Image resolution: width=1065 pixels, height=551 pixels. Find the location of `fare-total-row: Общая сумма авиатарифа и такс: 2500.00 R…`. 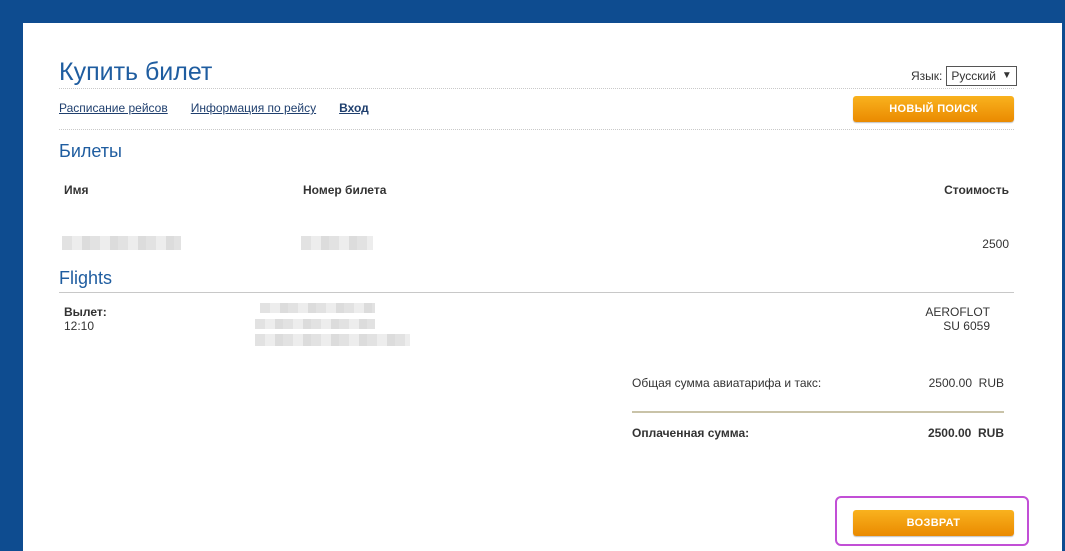

fare-total-row: Общая сумма авиатарифа и такс: 2500.00 R… is located at coordinates (818, 383).